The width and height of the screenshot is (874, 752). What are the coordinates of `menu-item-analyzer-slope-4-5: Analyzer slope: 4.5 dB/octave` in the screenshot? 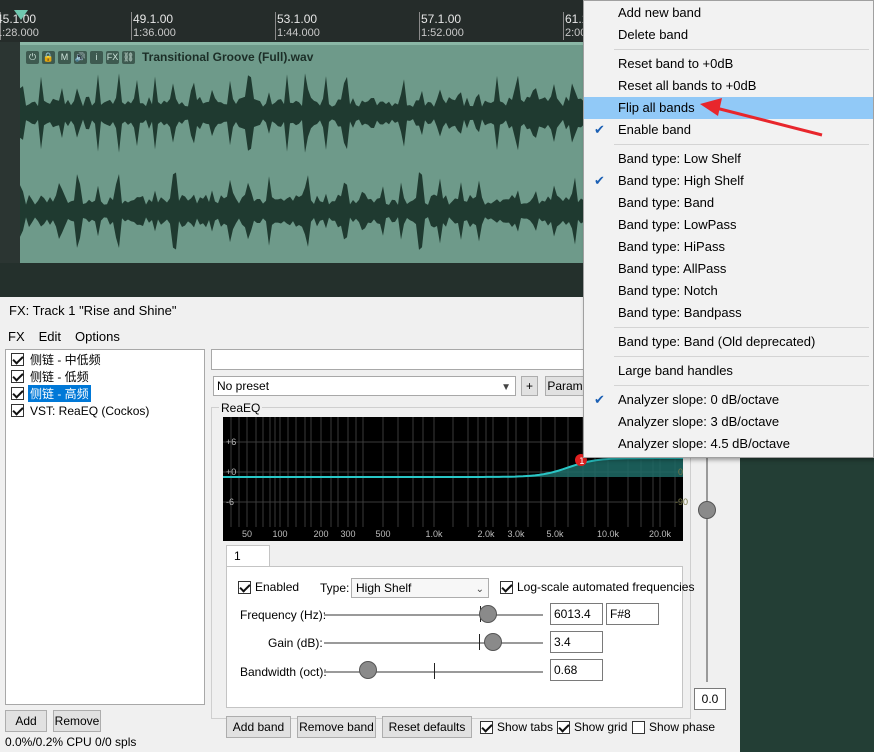 It's located at (728, 444).